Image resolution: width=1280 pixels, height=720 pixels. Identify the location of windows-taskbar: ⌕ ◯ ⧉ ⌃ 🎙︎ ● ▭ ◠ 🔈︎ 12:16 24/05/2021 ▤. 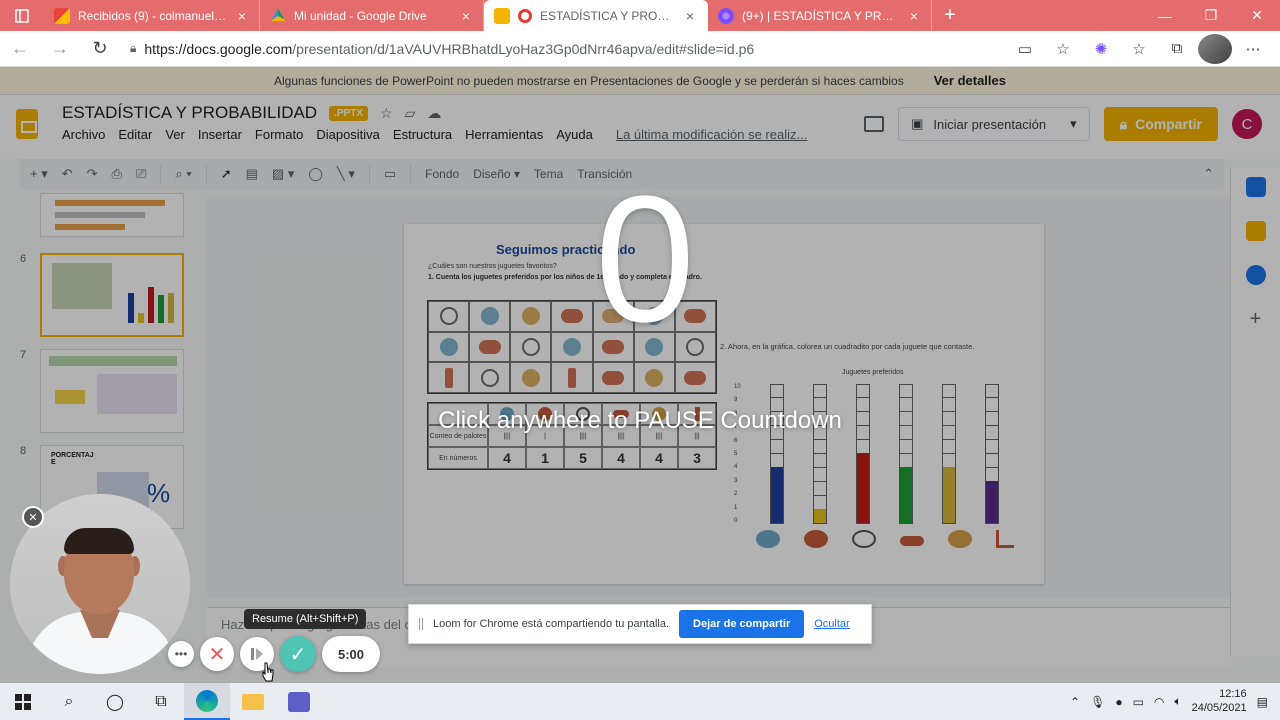
(640, 701).